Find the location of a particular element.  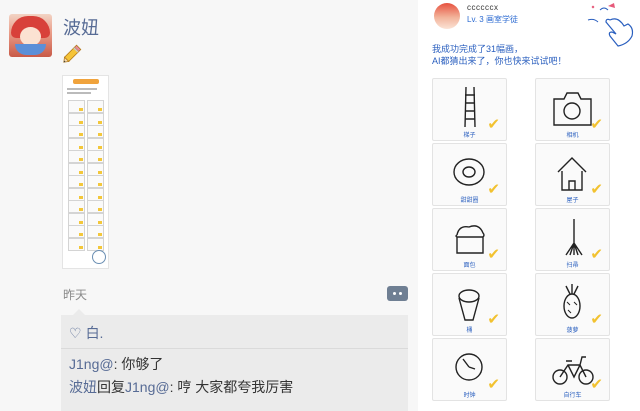

reply-target: J1ng@ is located at coordinates (147, 387).